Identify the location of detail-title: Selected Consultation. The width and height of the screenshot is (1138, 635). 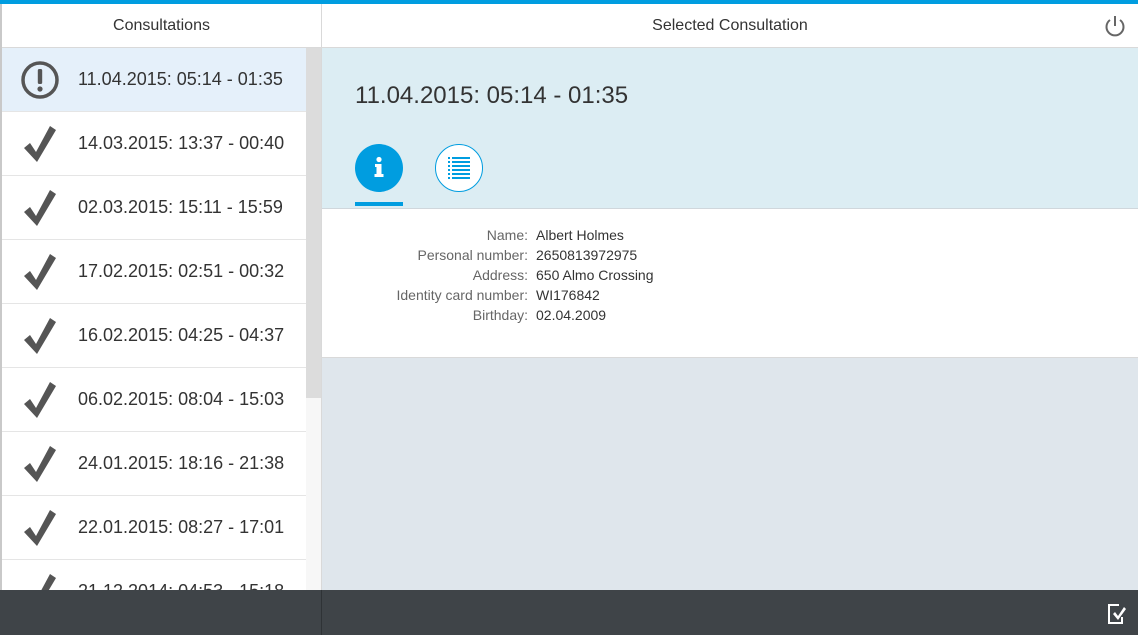
(730, 25).